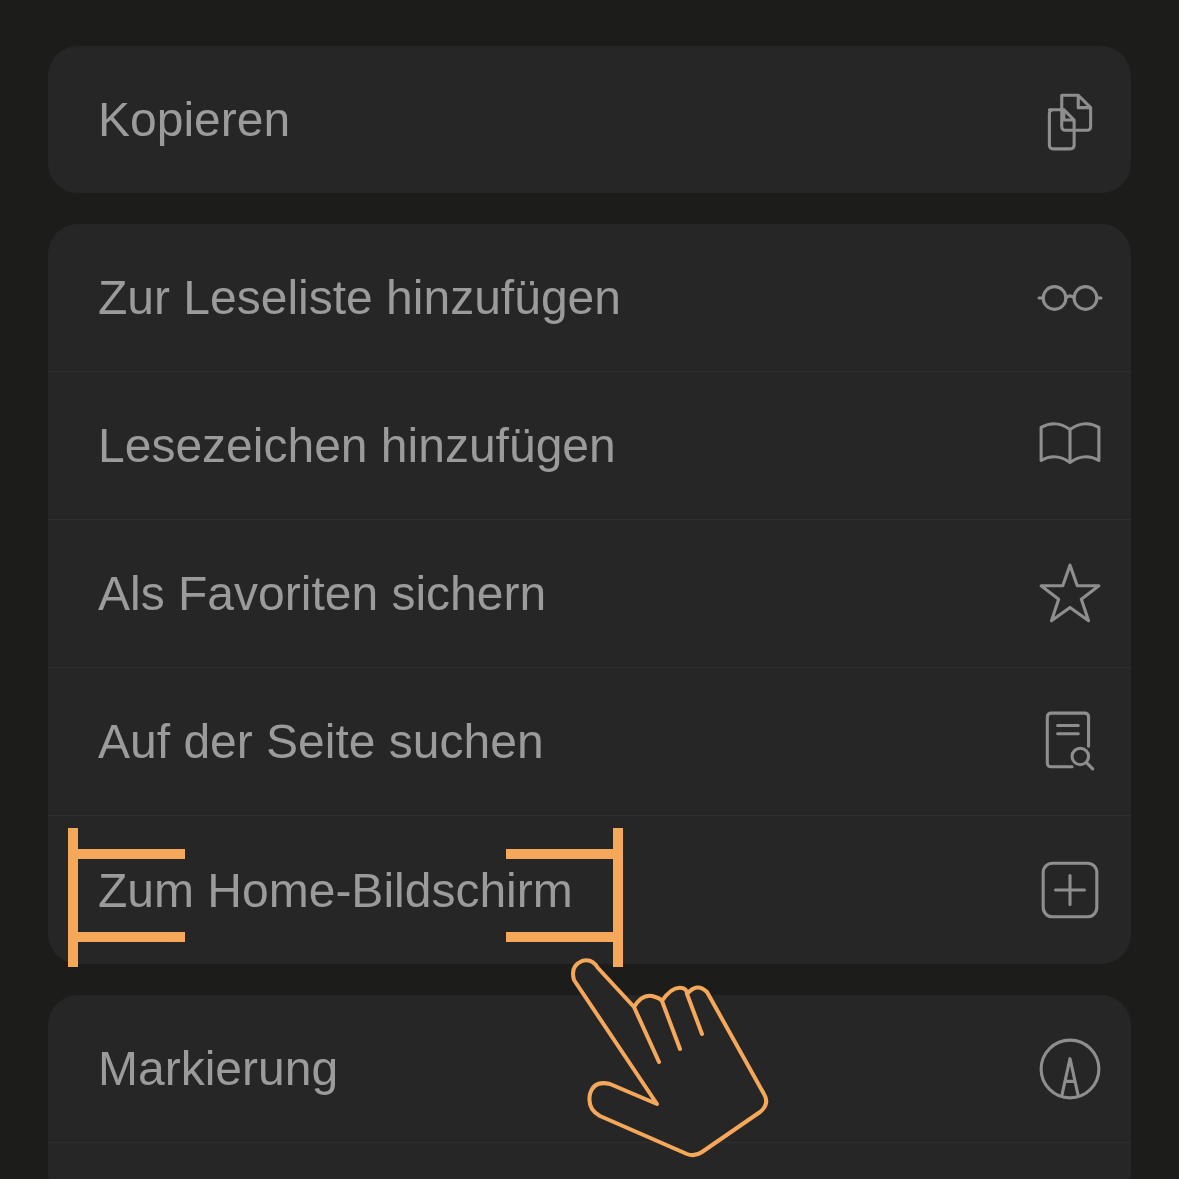 This screenshot has height=1179, width=1179. I want to click on menu-item-label: Lesezeichen hinzufügen, so click(357, 445).